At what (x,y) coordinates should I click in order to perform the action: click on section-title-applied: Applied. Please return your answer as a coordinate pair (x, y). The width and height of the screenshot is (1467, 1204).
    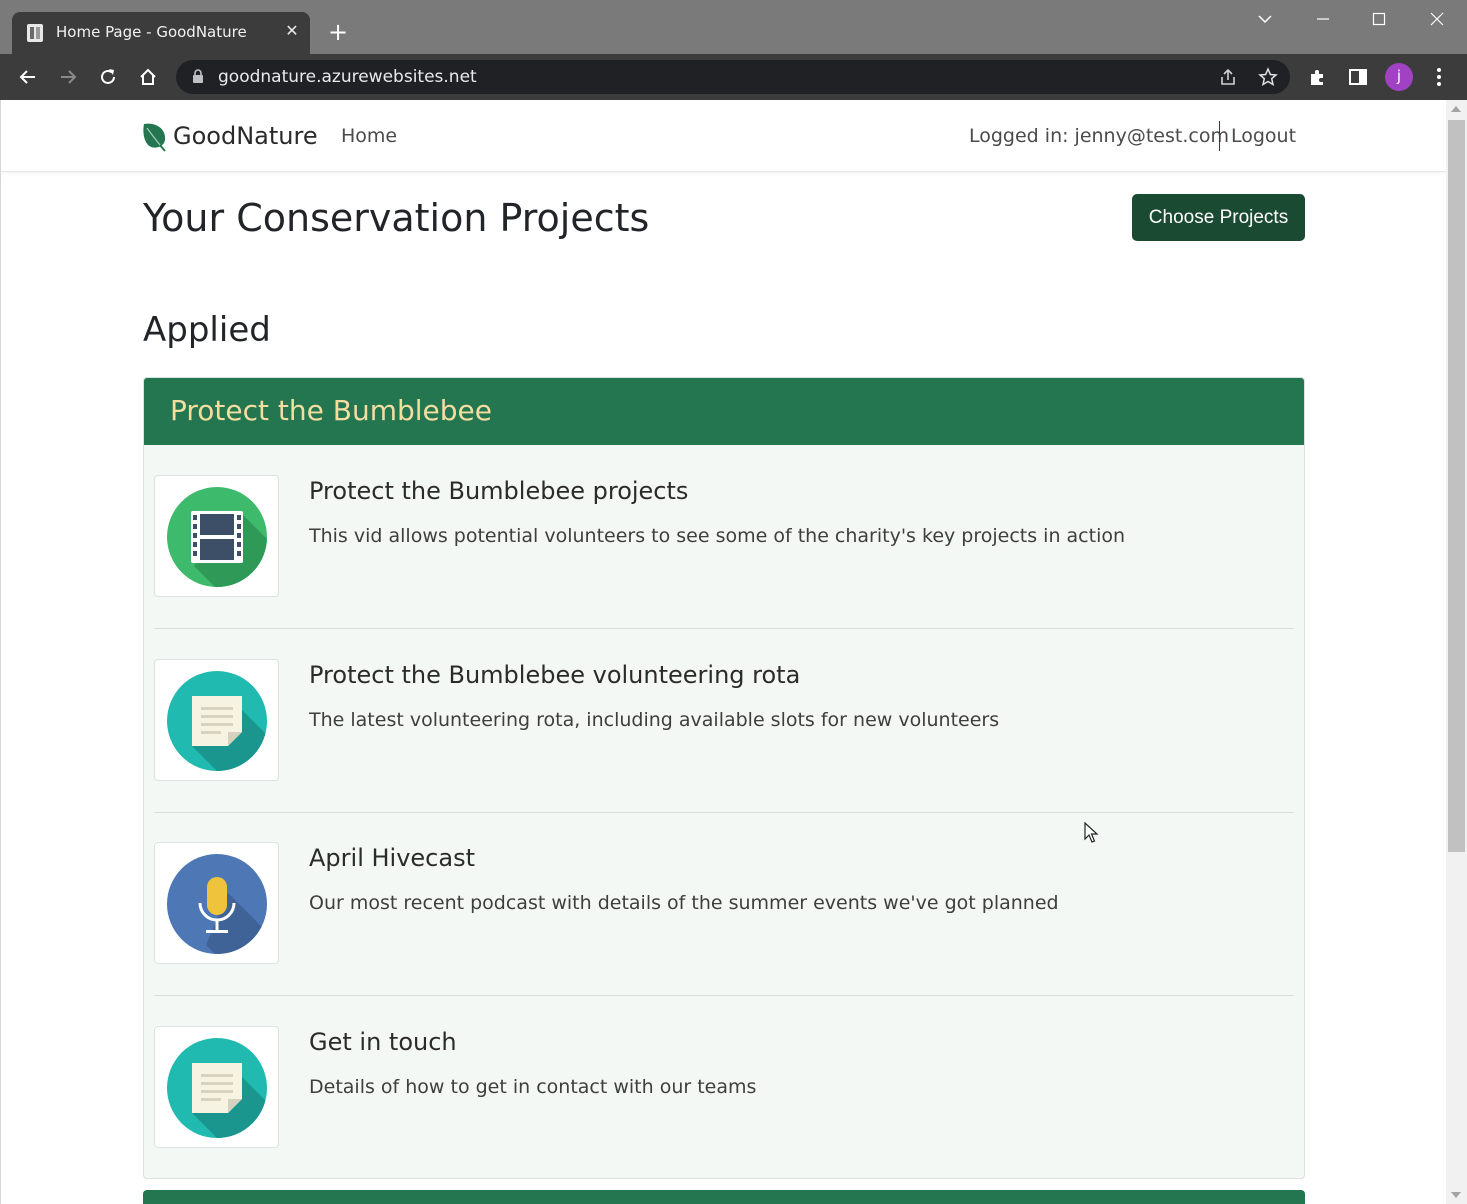
    Looking at the image, I should click on (207, 330).